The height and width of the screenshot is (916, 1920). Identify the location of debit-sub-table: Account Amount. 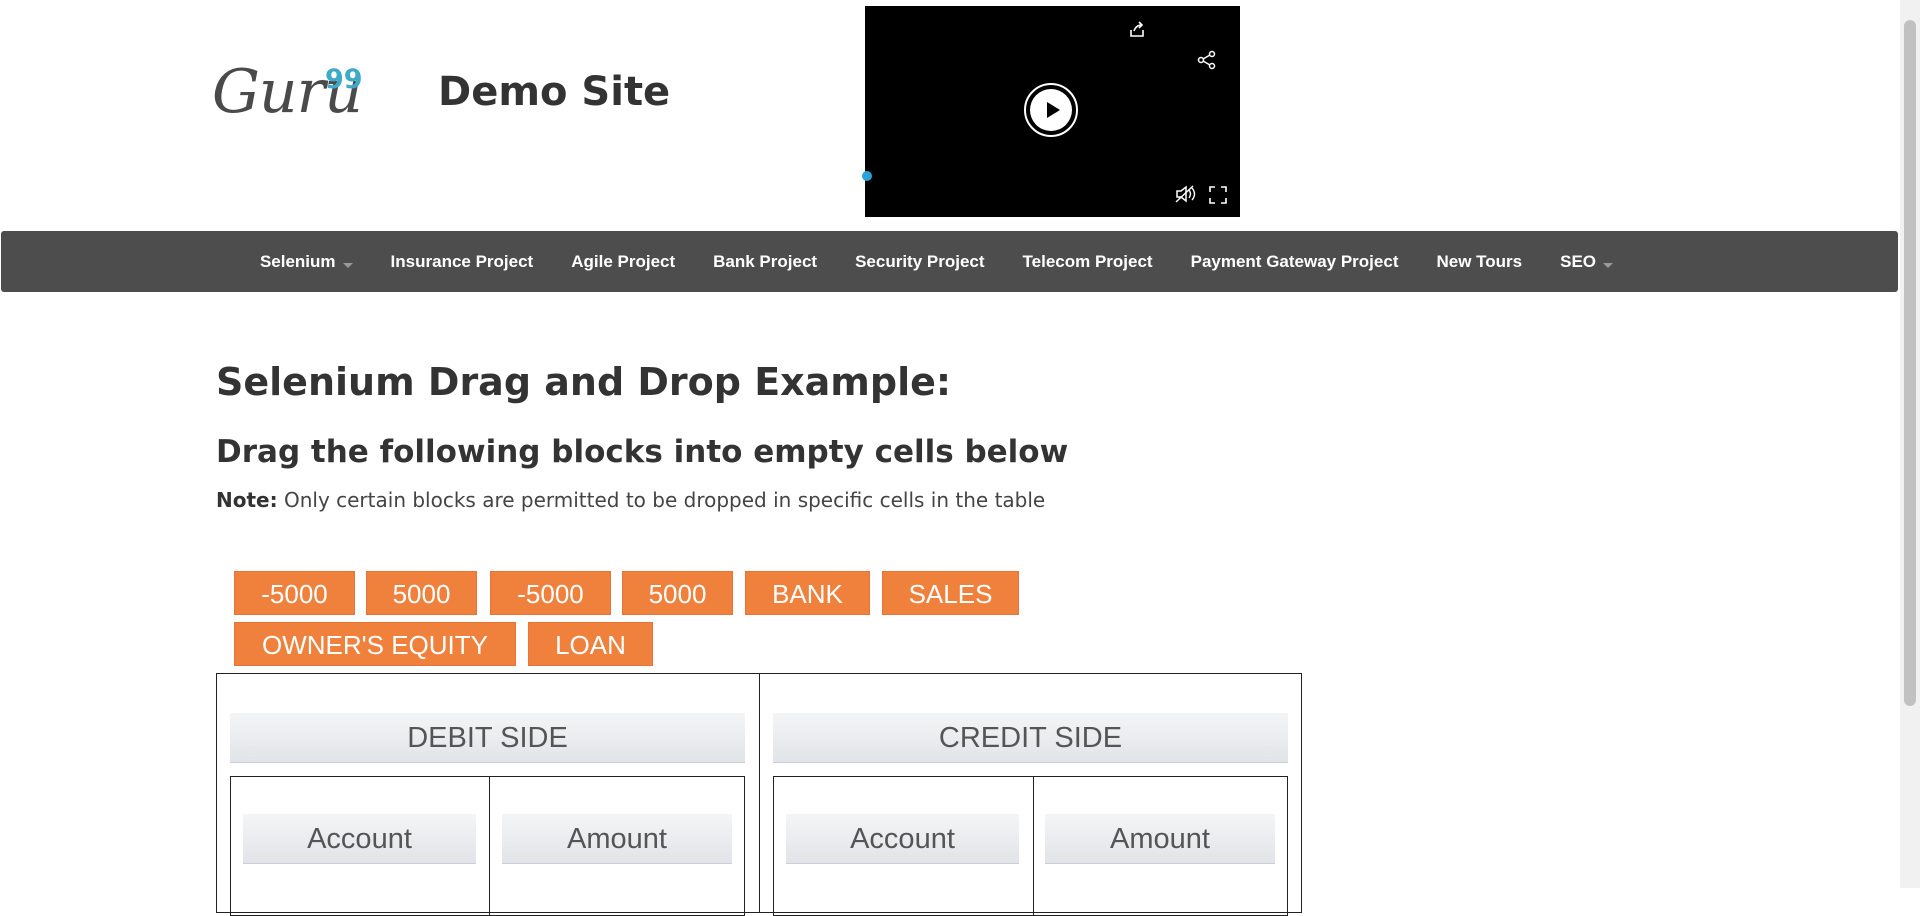
(487, 846).